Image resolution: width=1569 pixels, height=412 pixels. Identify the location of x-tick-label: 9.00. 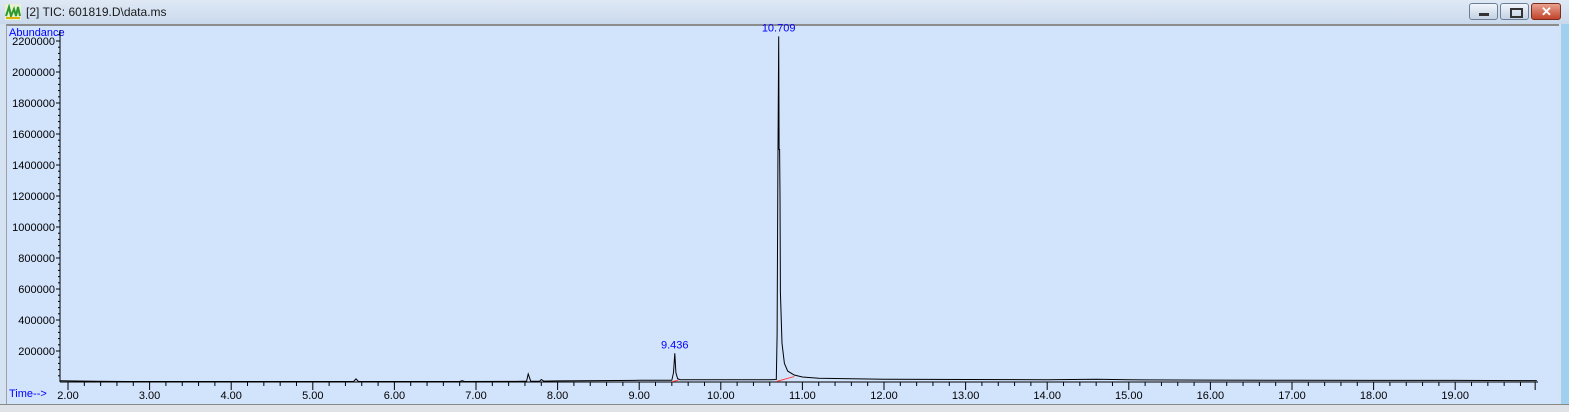
(638, 396).